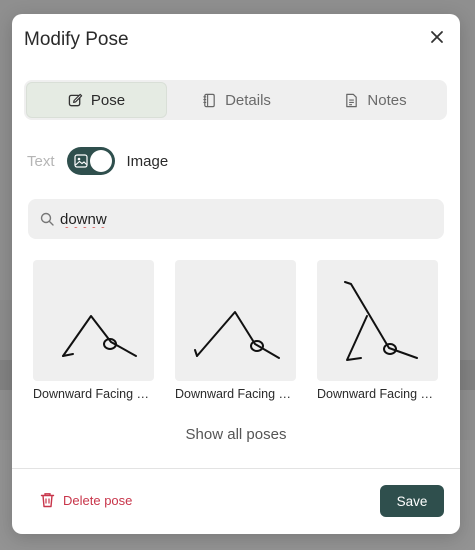  Describe the element at coordinates (47, 219) in the screenshot. I see `search-icon` at that location.